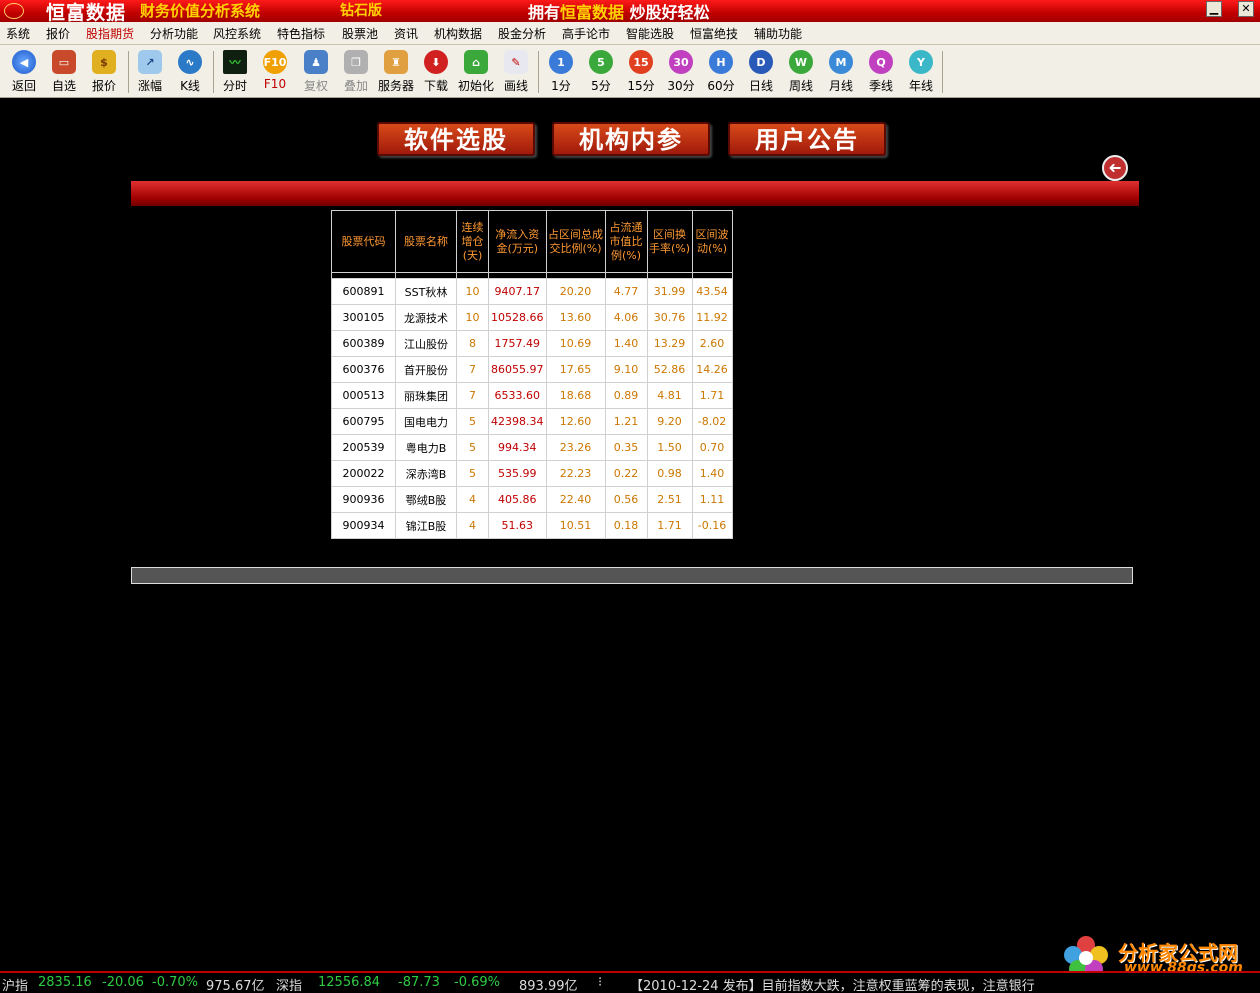 The image size is (1260, 993). Describe the element at coordinates (516, 71) in the screenshot. I see `draw-line-button: ✎ 画线` at that location.